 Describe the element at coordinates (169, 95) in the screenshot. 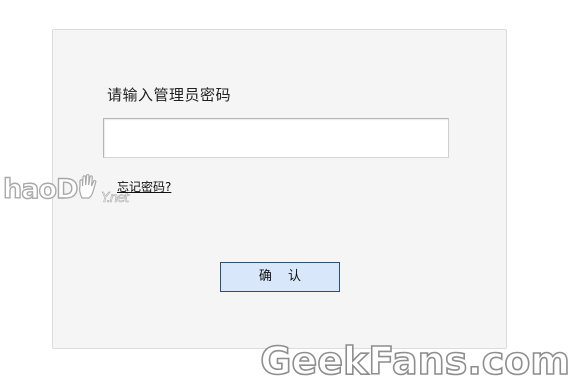

I see `password-prompt-label: 请输入管理员密码` at that location.